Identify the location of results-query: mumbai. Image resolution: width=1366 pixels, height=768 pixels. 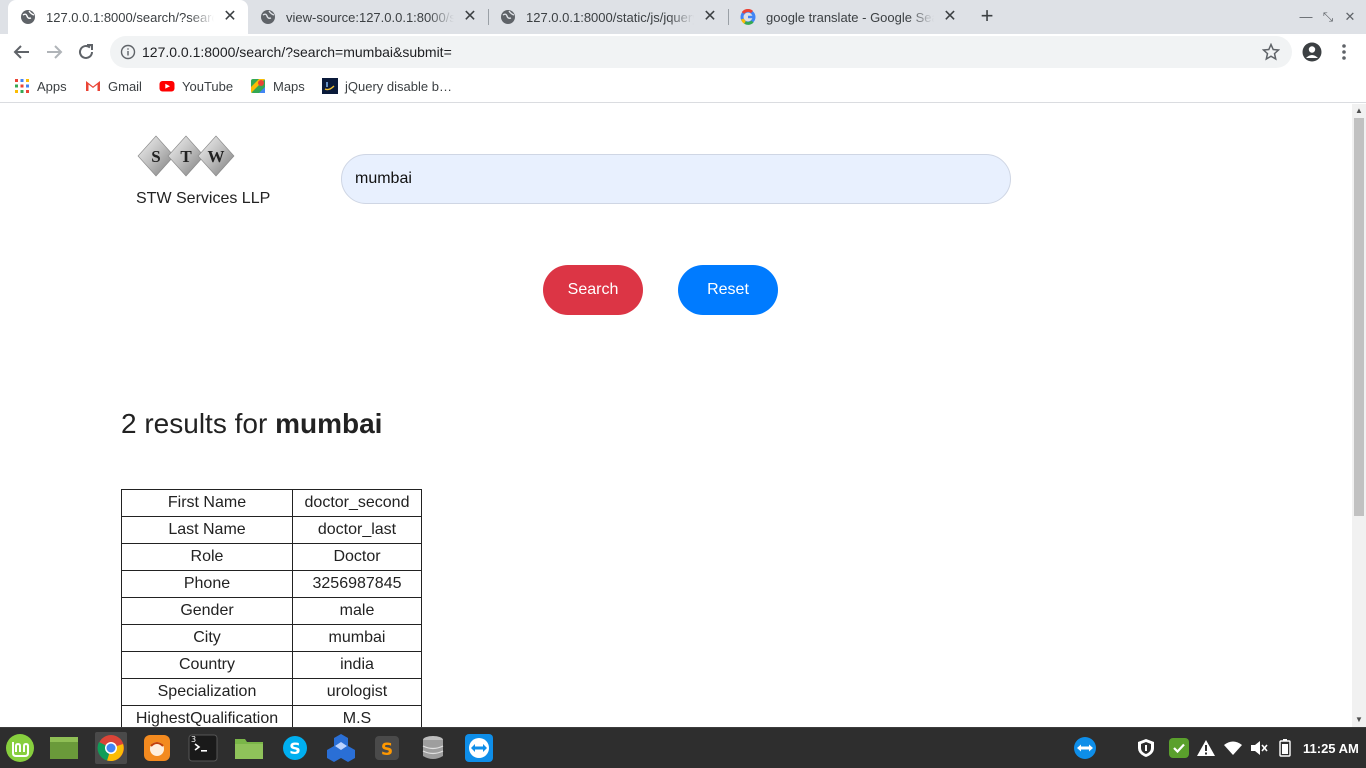
(329, 423).